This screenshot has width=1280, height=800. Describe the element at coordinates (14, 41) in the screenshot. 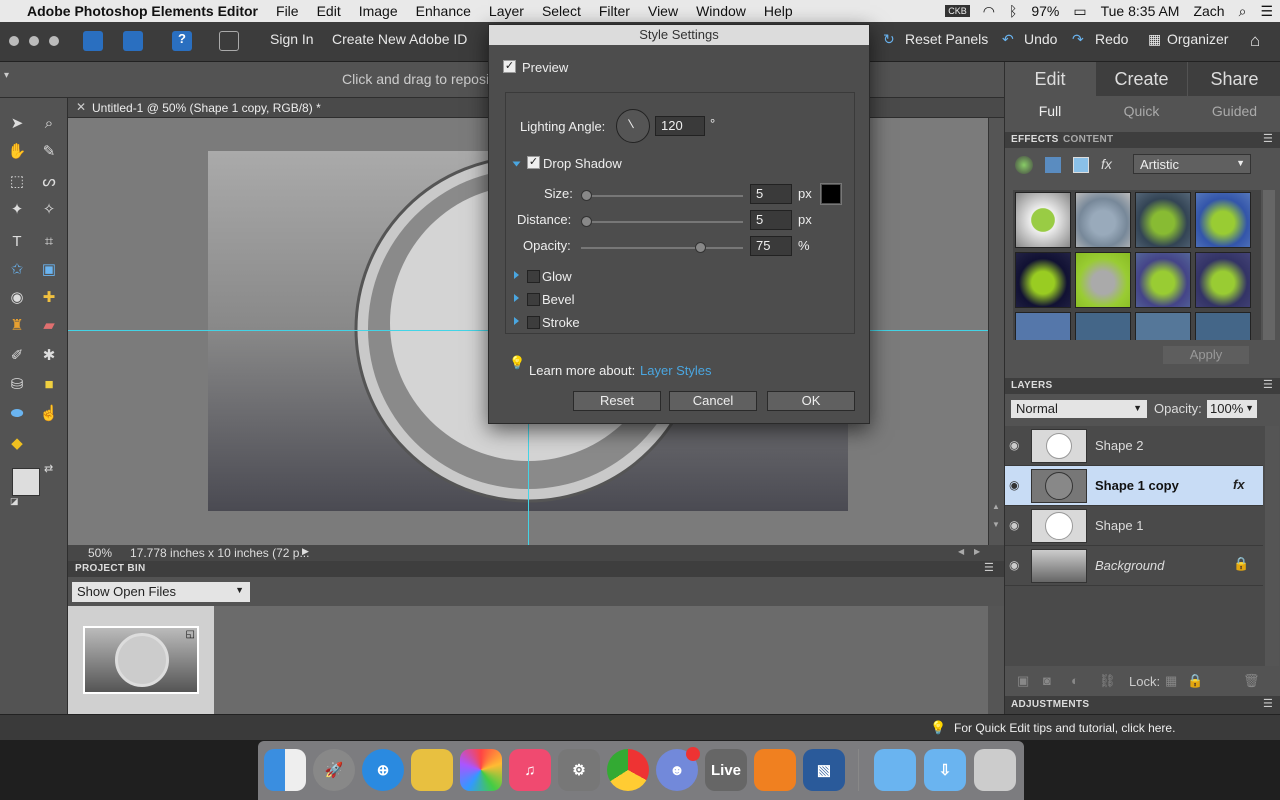

I see `window-close-button` at that location.